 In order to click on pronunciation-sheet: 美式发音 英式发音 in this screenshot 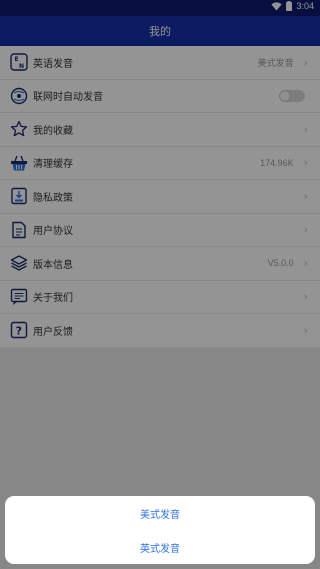, I will do `click(160, 530)`.